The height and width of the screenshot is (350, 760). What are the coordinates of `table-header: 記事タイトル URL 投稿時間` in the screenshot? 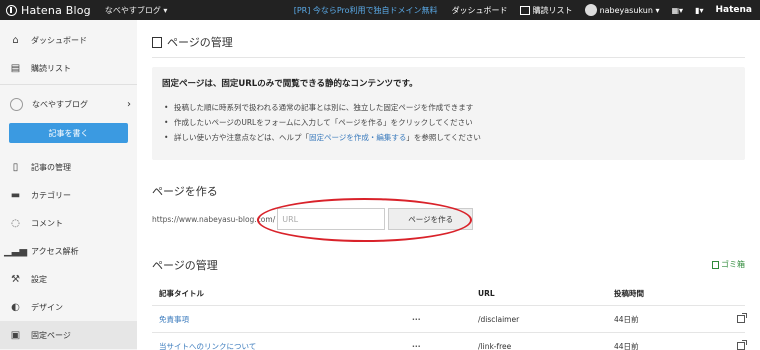 It's located at (448, 294).